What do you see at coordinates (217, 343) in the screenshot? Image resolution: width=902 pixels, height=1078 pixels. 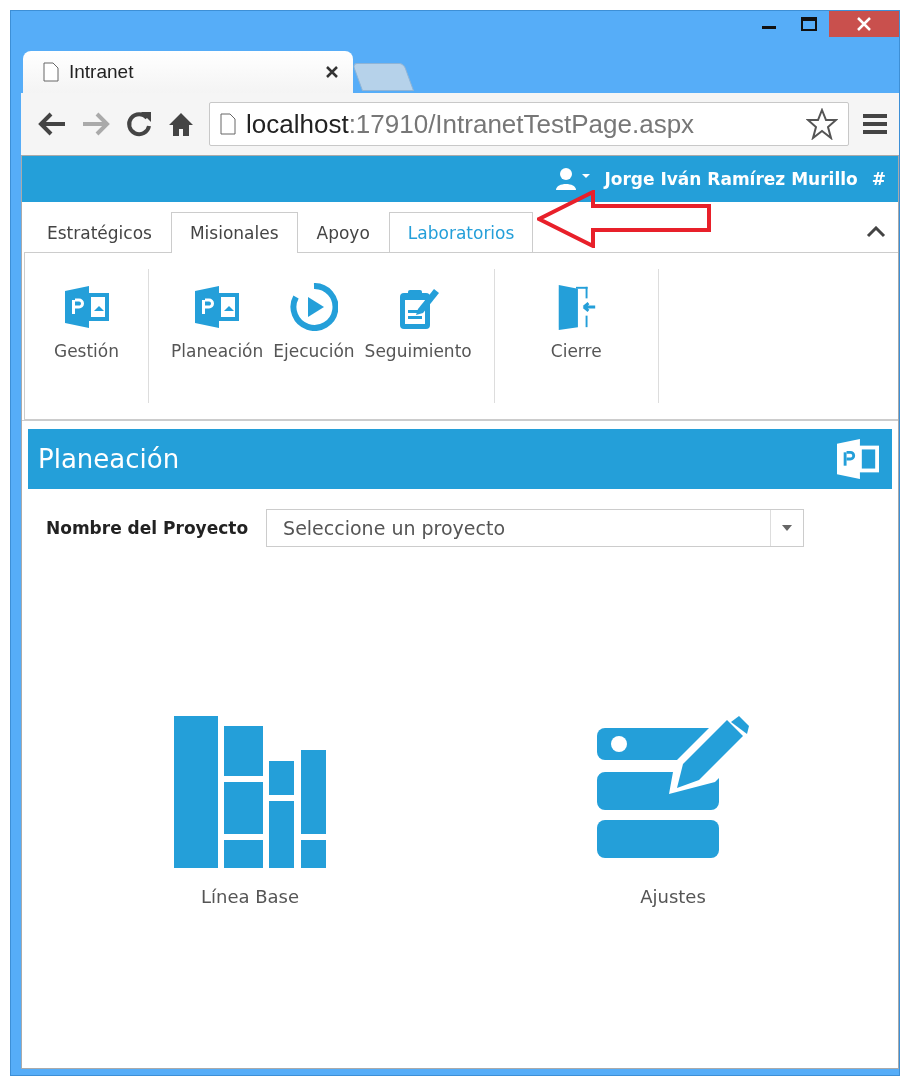 I see `ribbon-button: Planeación` at bounding box center [217, 343].